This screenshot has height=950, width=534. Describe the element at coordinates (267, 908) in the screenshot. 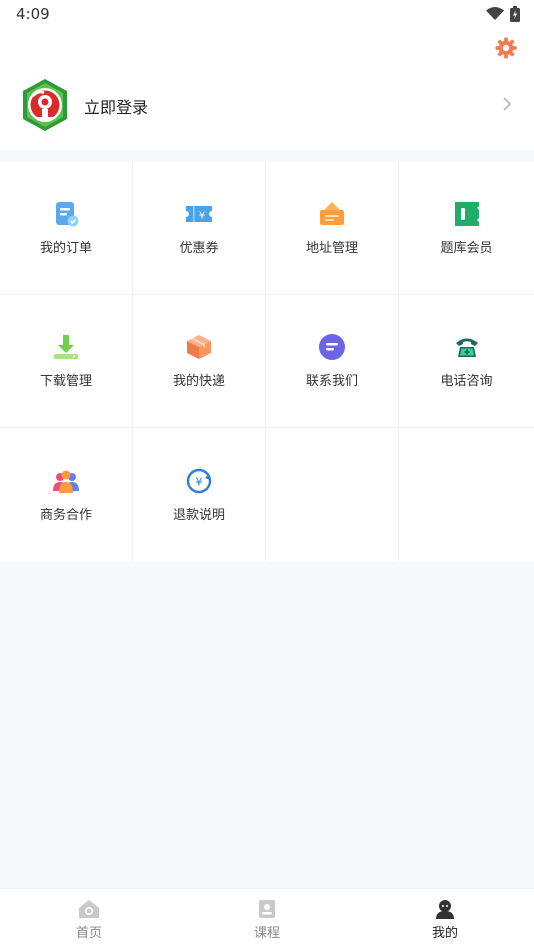

I see `course-icon` at that location.